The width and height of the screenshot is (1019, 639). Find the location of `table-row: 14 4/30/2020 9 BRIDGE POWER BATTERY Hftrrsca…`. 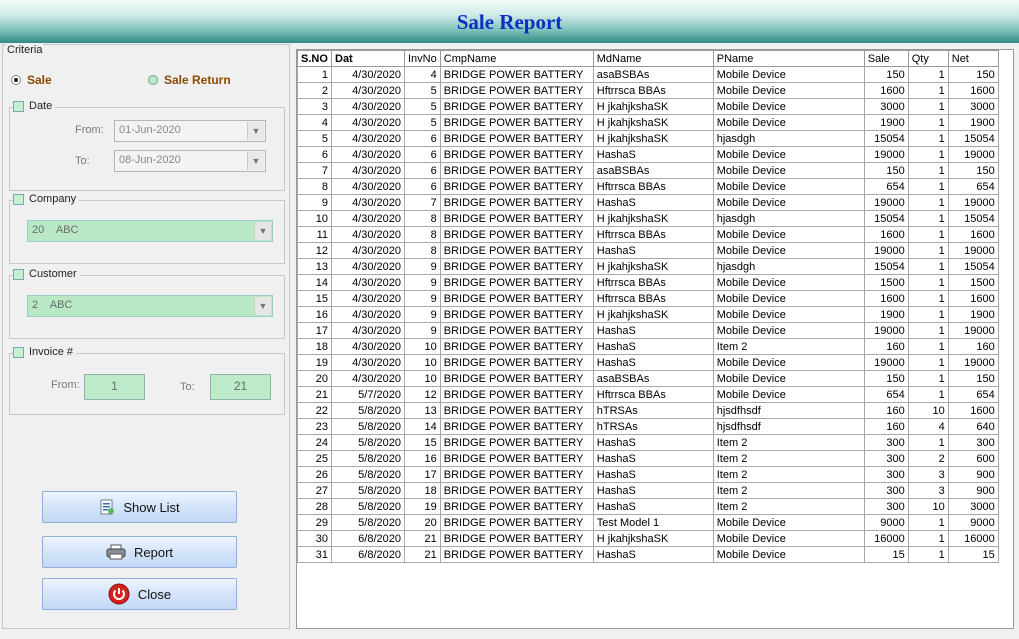

table-row: 14 4/30/2020 9 BRIDGE POWER BATTERY Hftrrsca… is located at coordinates (648, 282).